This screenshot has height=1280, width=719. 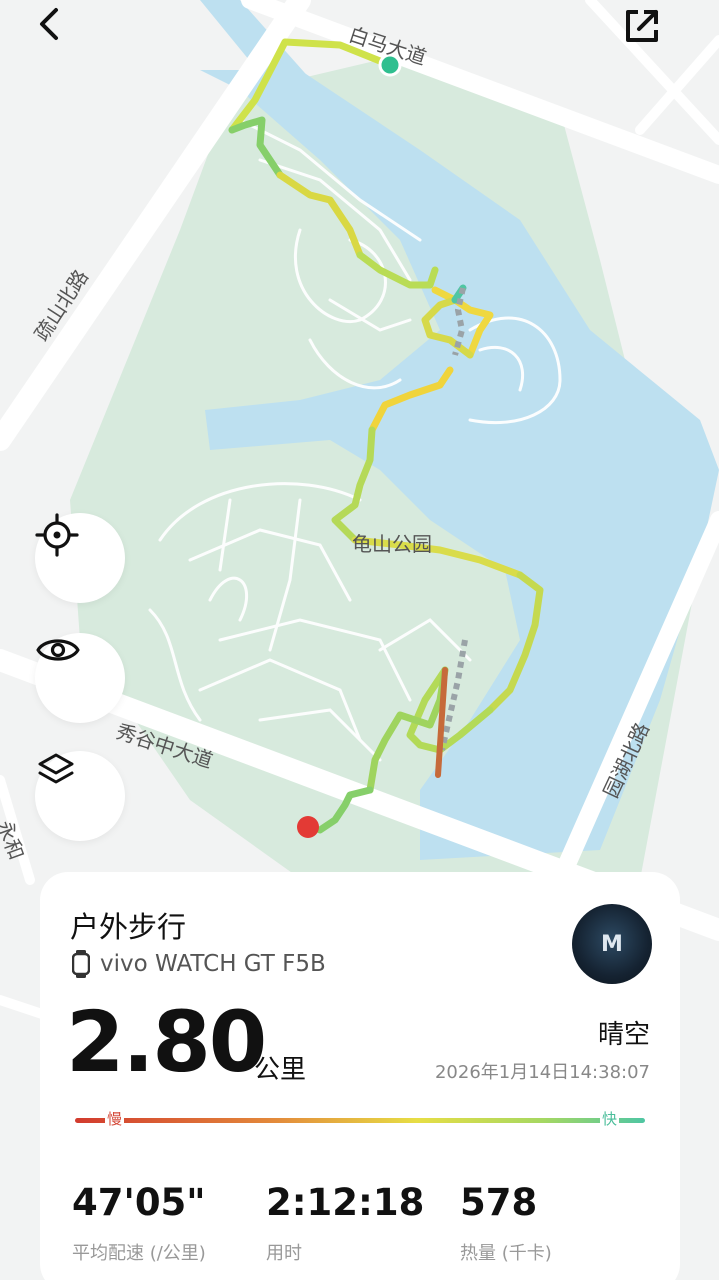 What do you see at coordinates (642, 26) in the screenshot?
I see `external-link-icon` at bounding box center [642, 26].